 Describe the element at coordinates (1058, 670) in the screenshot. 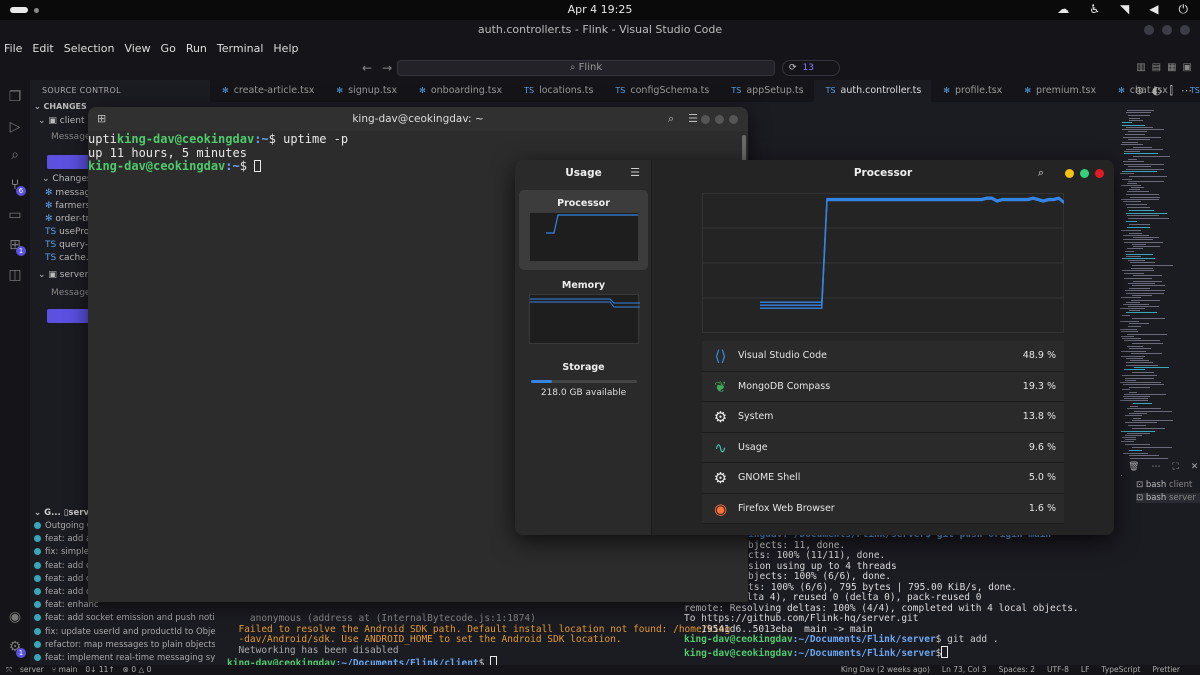

I see `encoding: UTF-8` at that location.